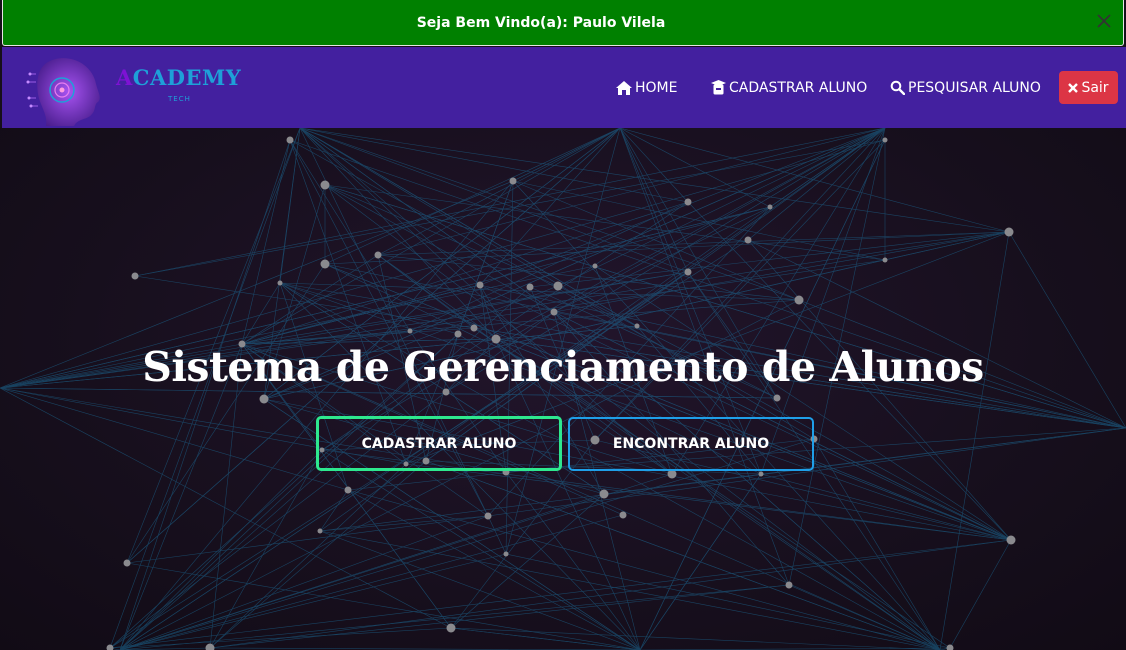  I want to click on logo-head-icon, so click(65, 91).